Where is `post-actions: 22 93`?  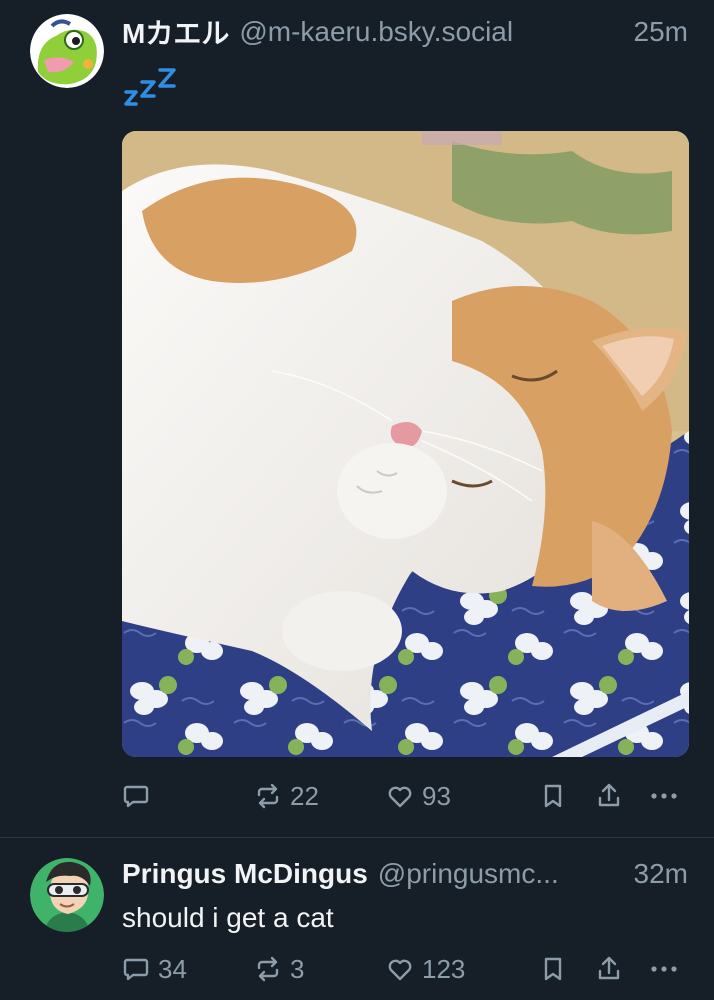
post-actions: 22 93 is located at coordinates (357, 796).